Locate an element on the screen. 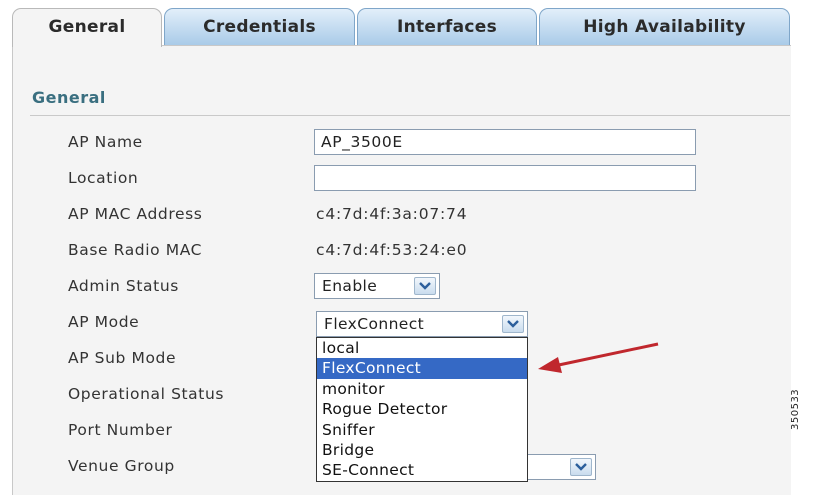 The width and height of the screenshot is (814, 495). figure-id: 350533 is located at coordinates (795, 409).